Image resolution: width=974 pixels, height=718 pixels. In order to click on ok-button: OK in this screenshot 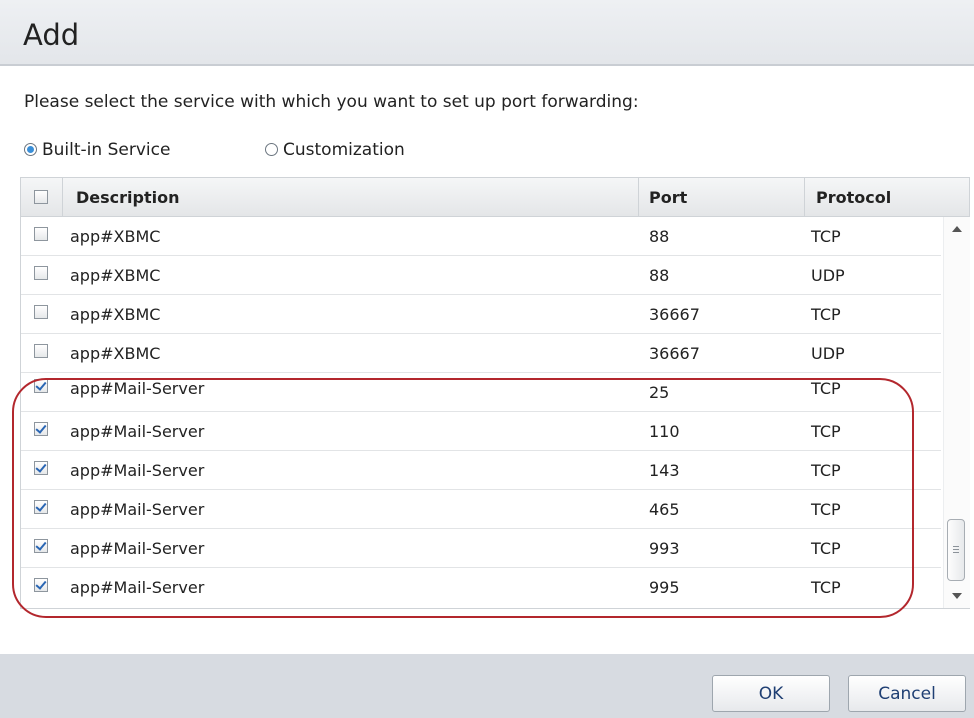, I will do `click(771, 693)`.